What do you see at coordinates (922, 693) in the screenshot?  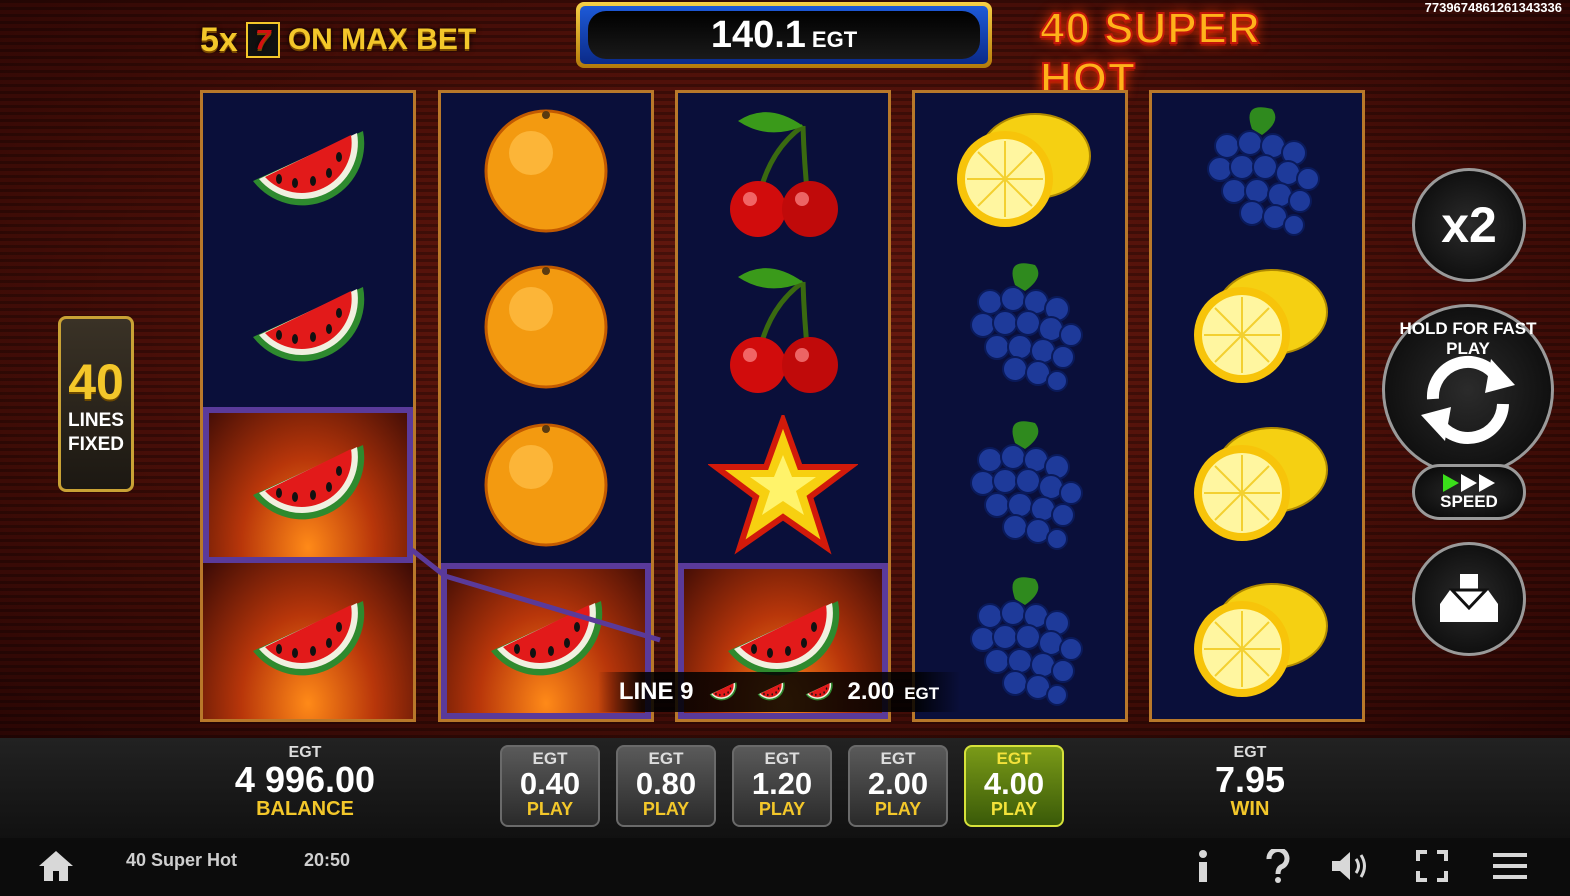 I see `win-line-currency: EGT` at bounding box center [922, 693].